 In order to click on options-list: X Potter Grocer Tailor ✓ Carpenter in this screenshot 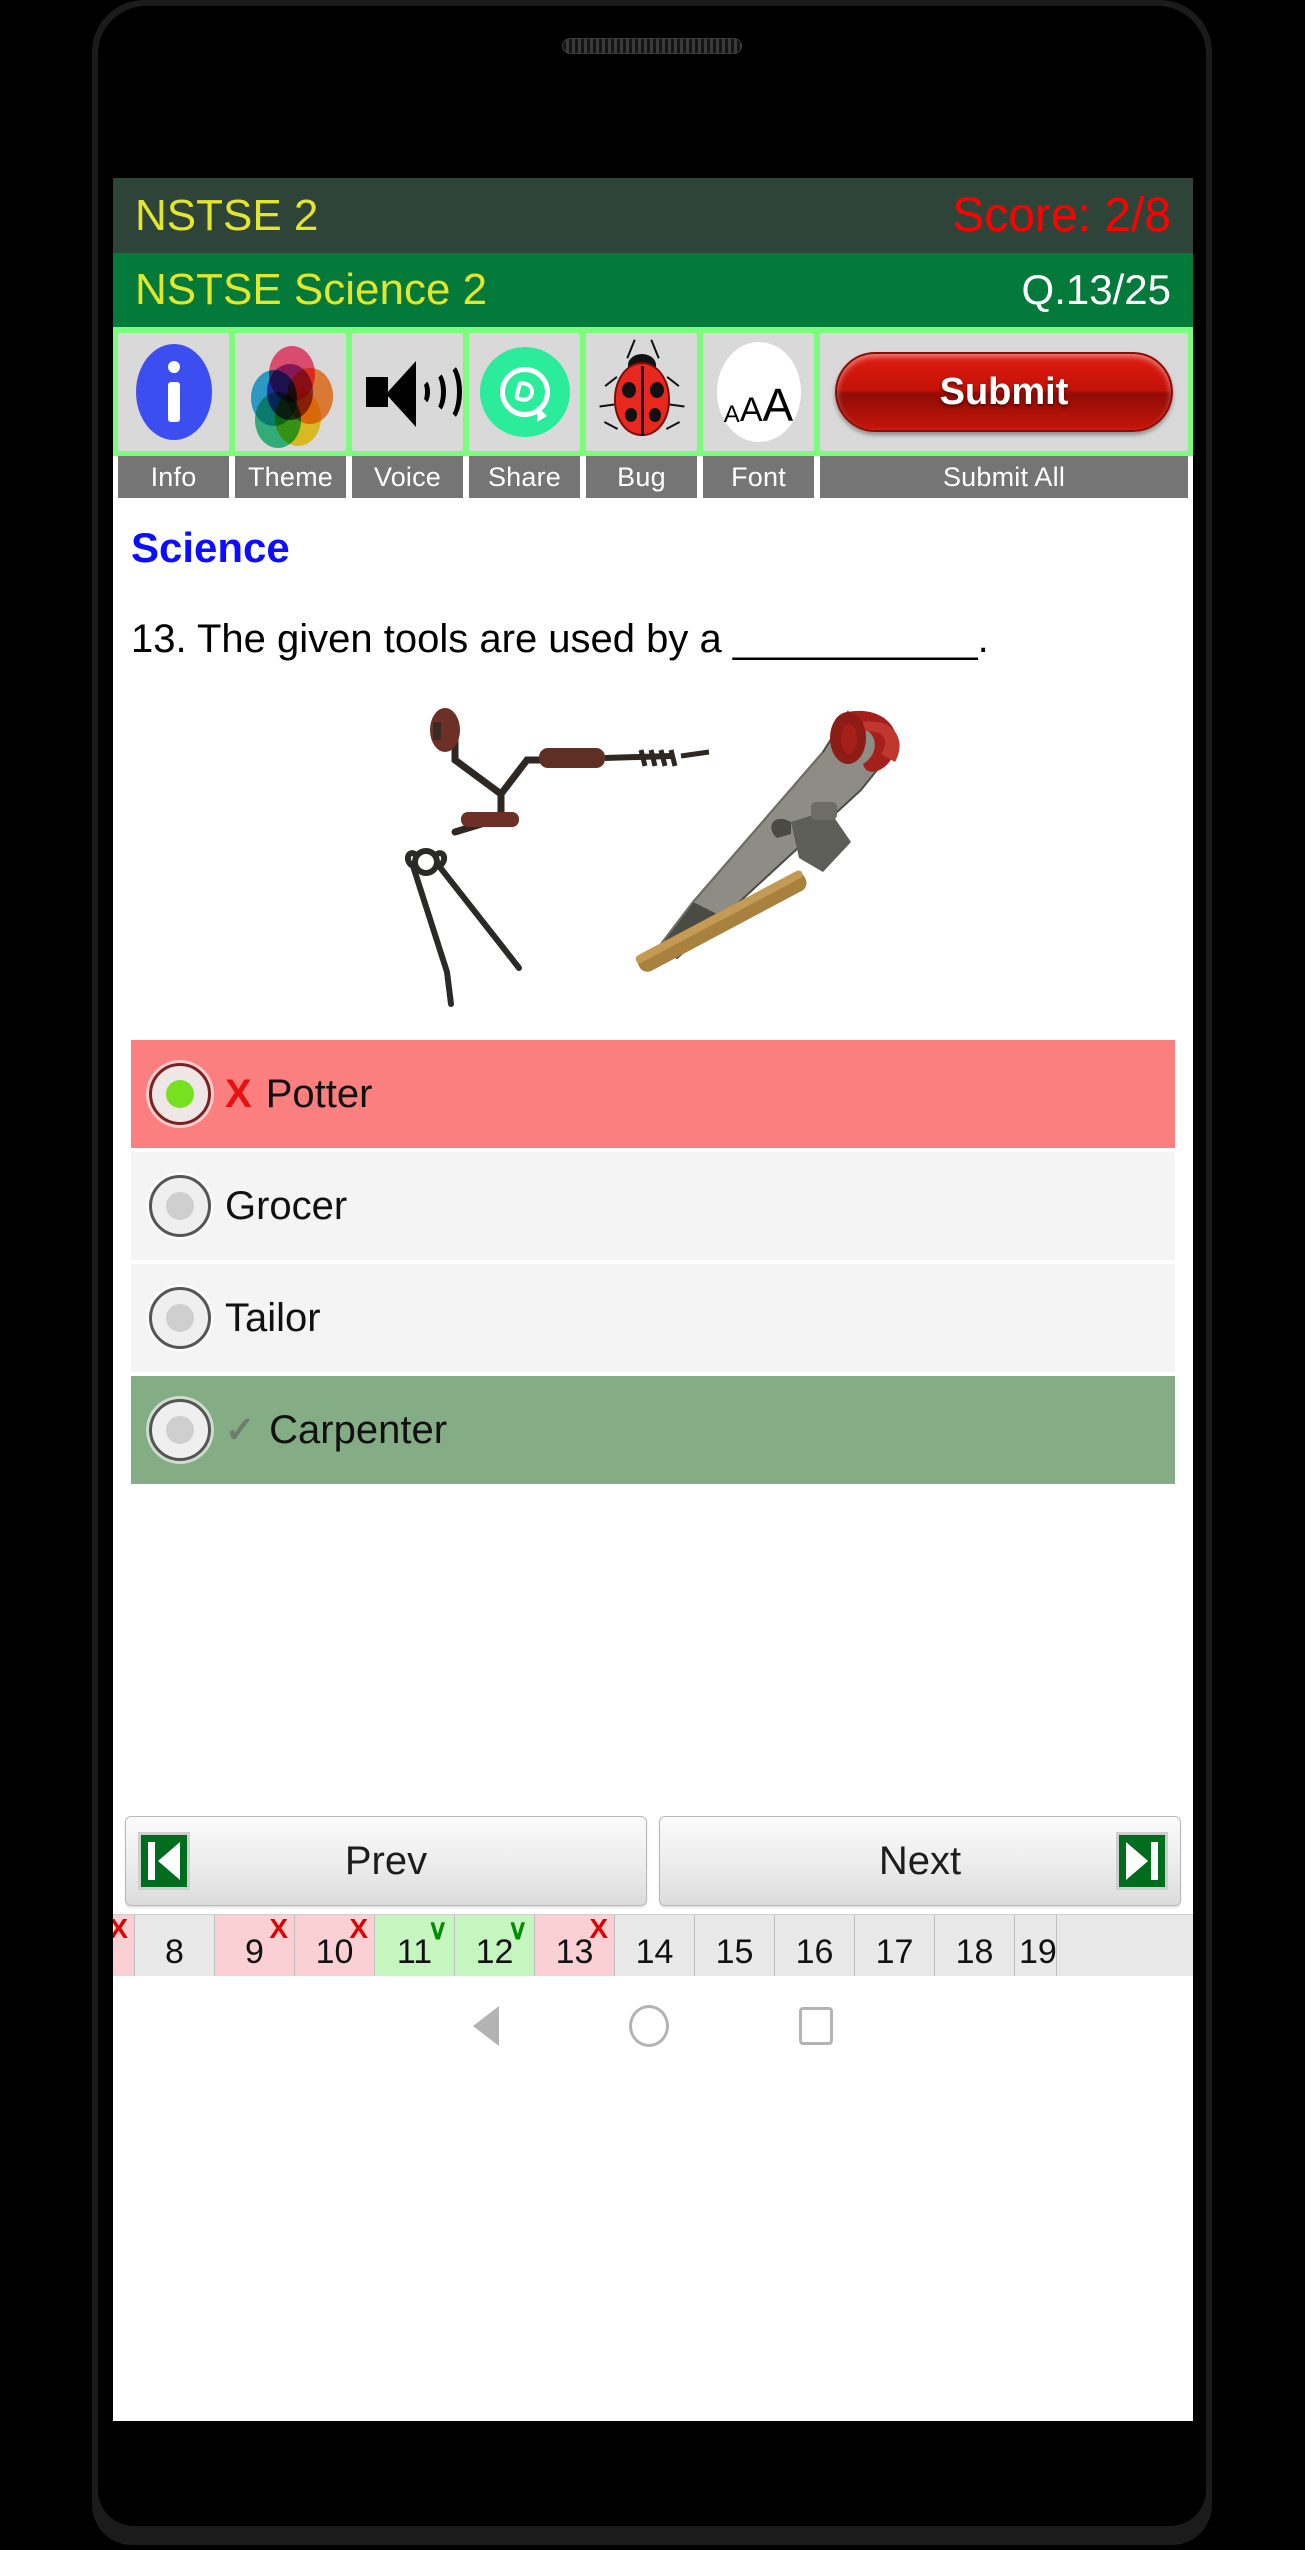, I will do `click(653, 1262)`.